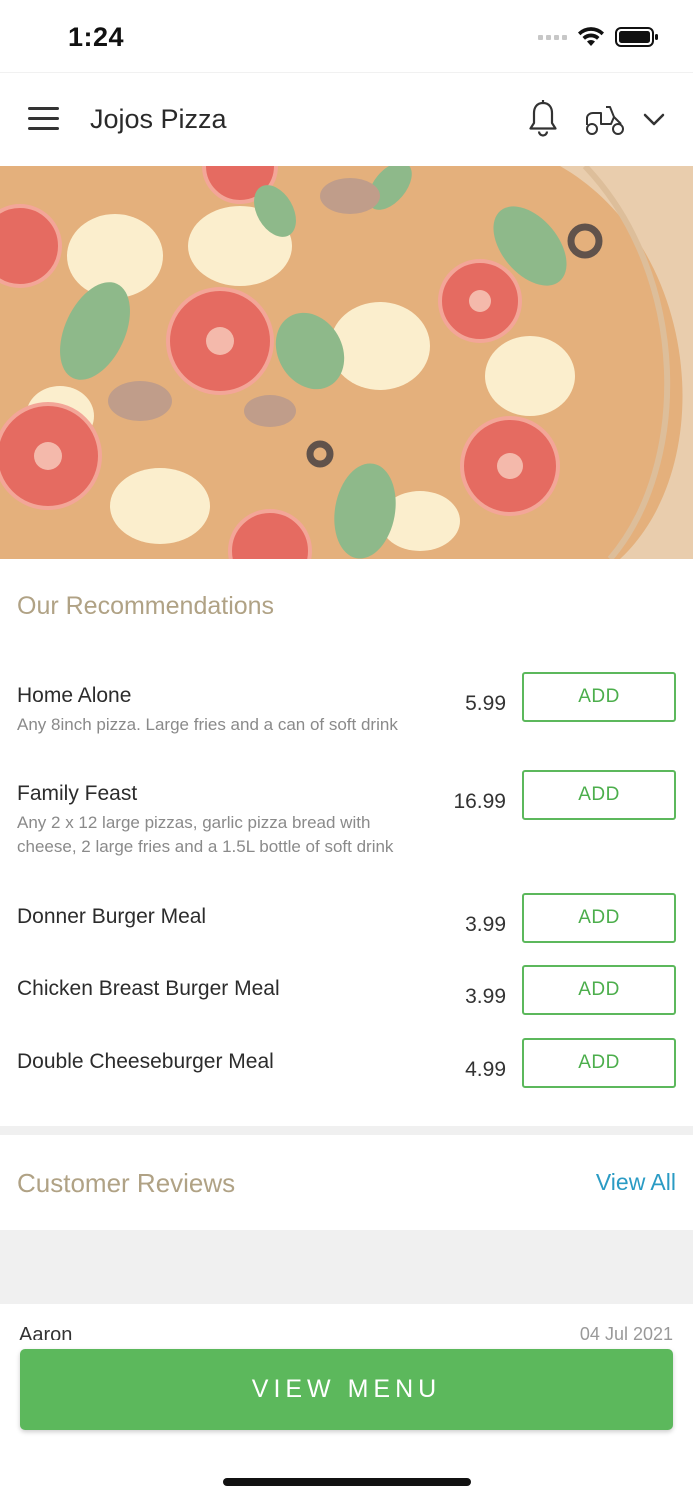 Image resolution: width=693 pixels, height=1500 pixels. Describe the element at coordinates (347, 1482) in the screenshot. I see `home-indicator` at that location.